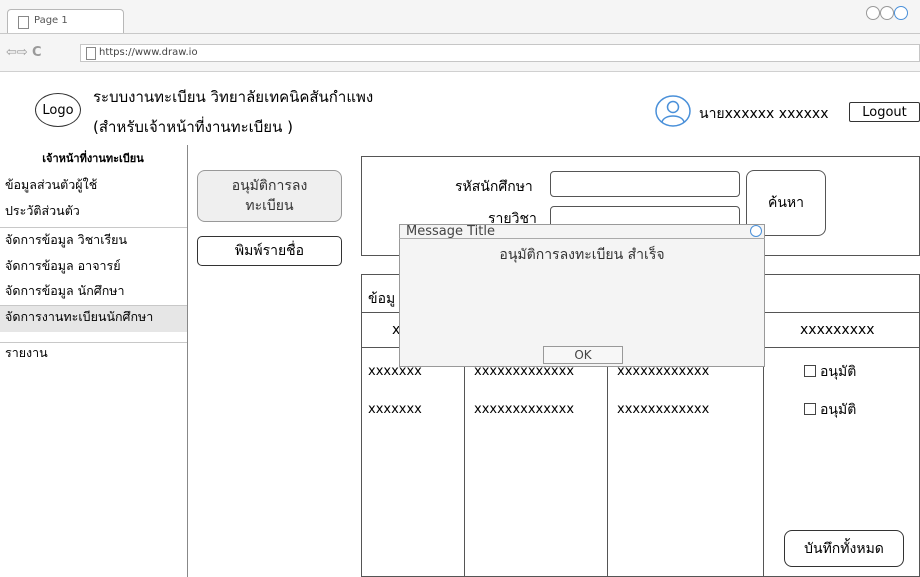 The width and height of the screenshot is (920, 577). What do you see at coordinates (583, 355) in the screenshot?
I see `dialog-ok-button: OK` at bounding box center [583, 355].